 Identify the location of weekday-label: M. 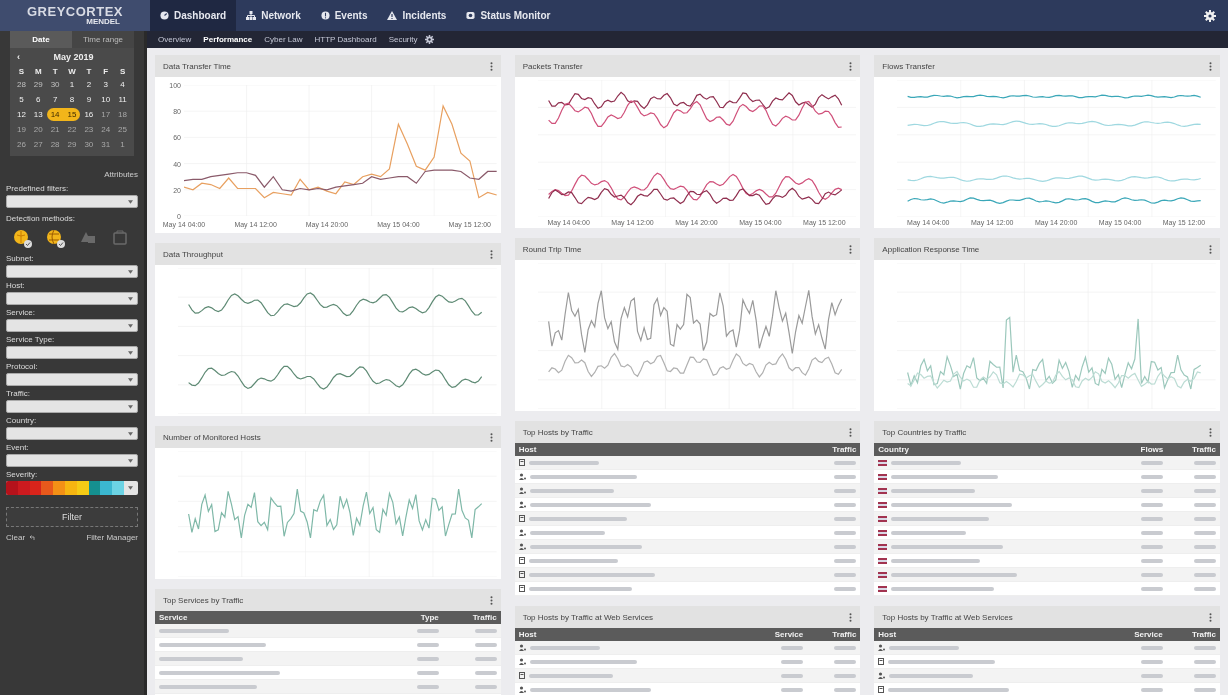
(38, 71).